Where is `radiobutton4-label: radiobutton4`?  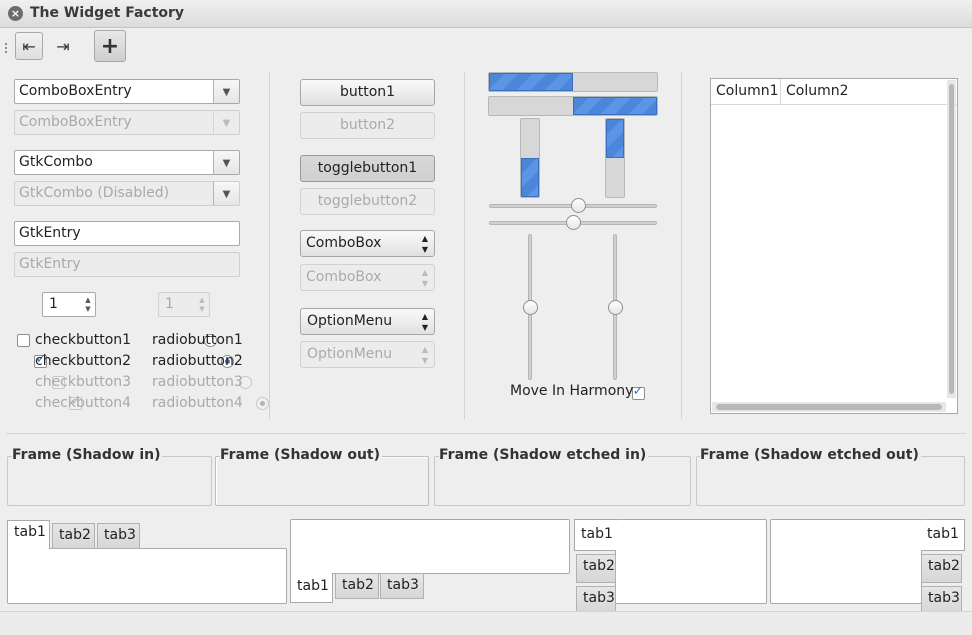 radiobutton4-label: radiobutton4 is located at coordinates (197, 403).